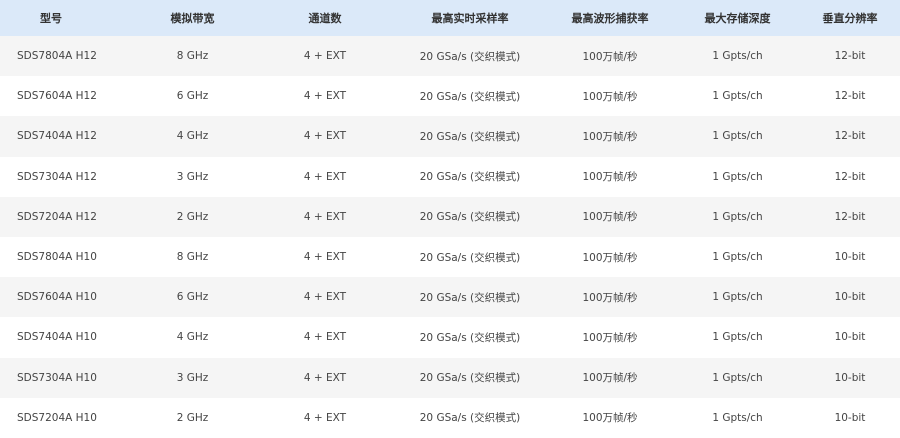 Image resolution: width=900 pixels, height=438 pixels. I want to click on cell-model: SDS7204A H10, so click(65, 417).